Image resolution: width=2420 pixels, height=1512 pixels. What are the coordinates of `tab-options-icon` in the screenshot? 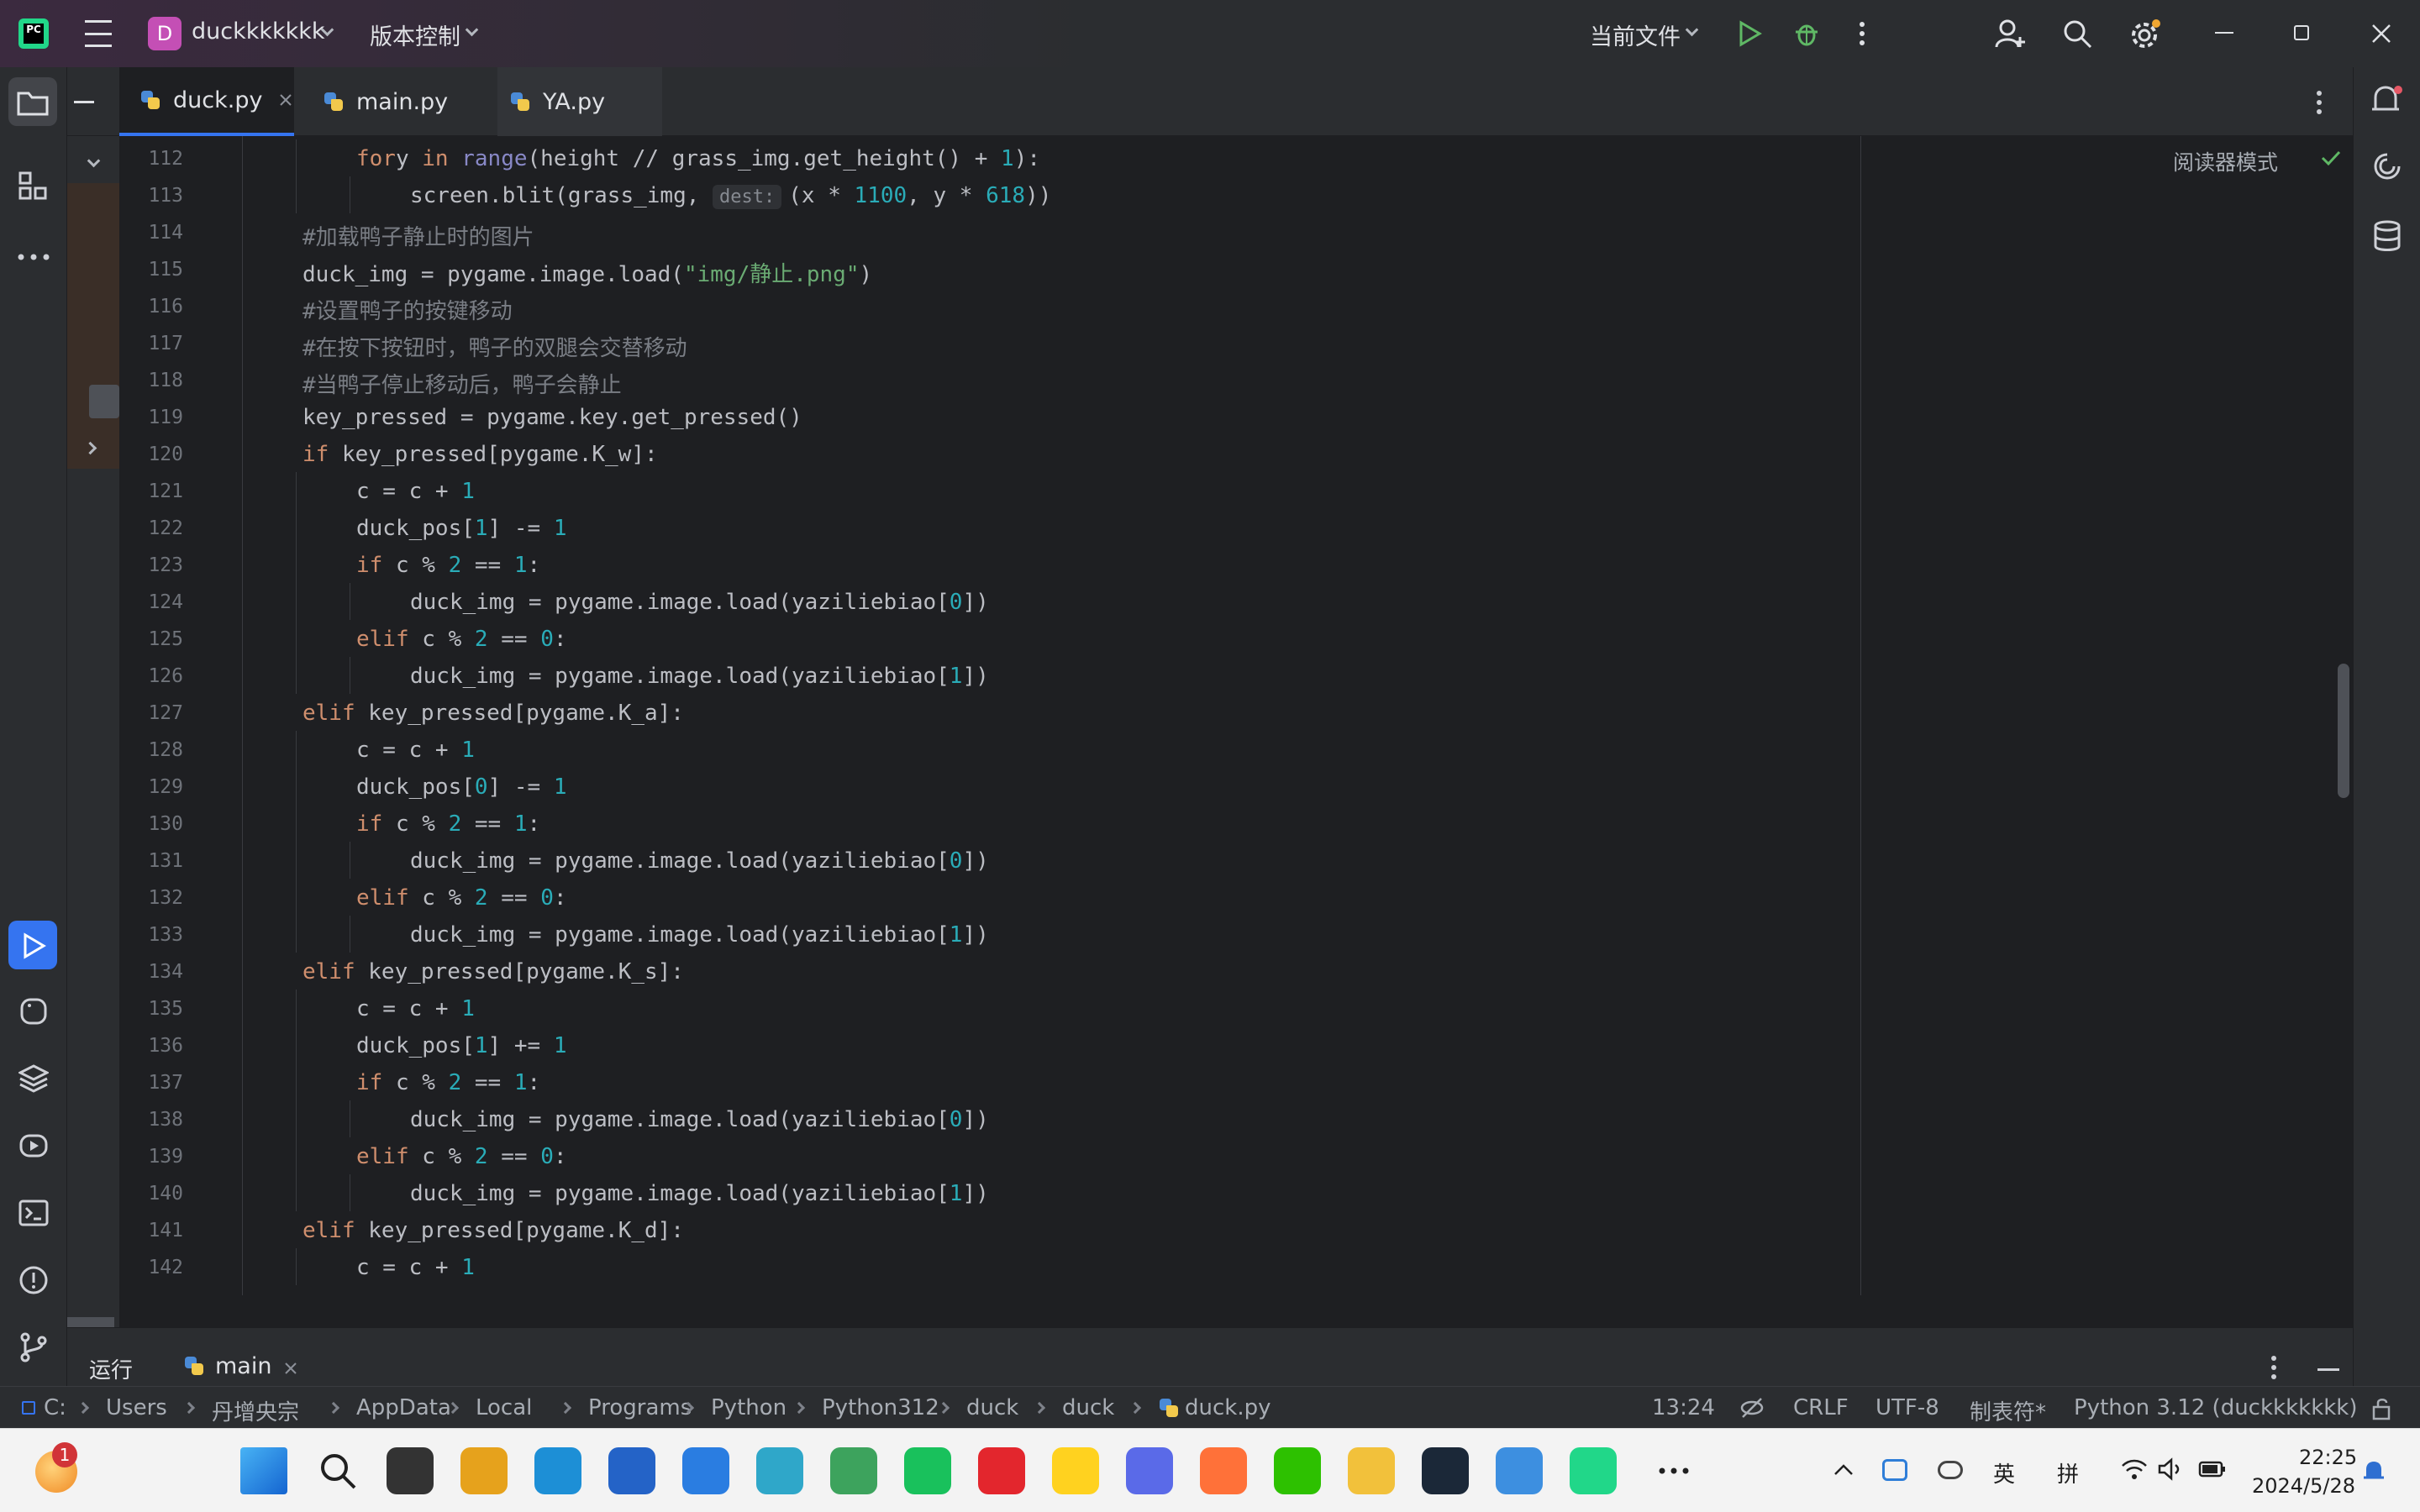 It's located at (2320, 102).